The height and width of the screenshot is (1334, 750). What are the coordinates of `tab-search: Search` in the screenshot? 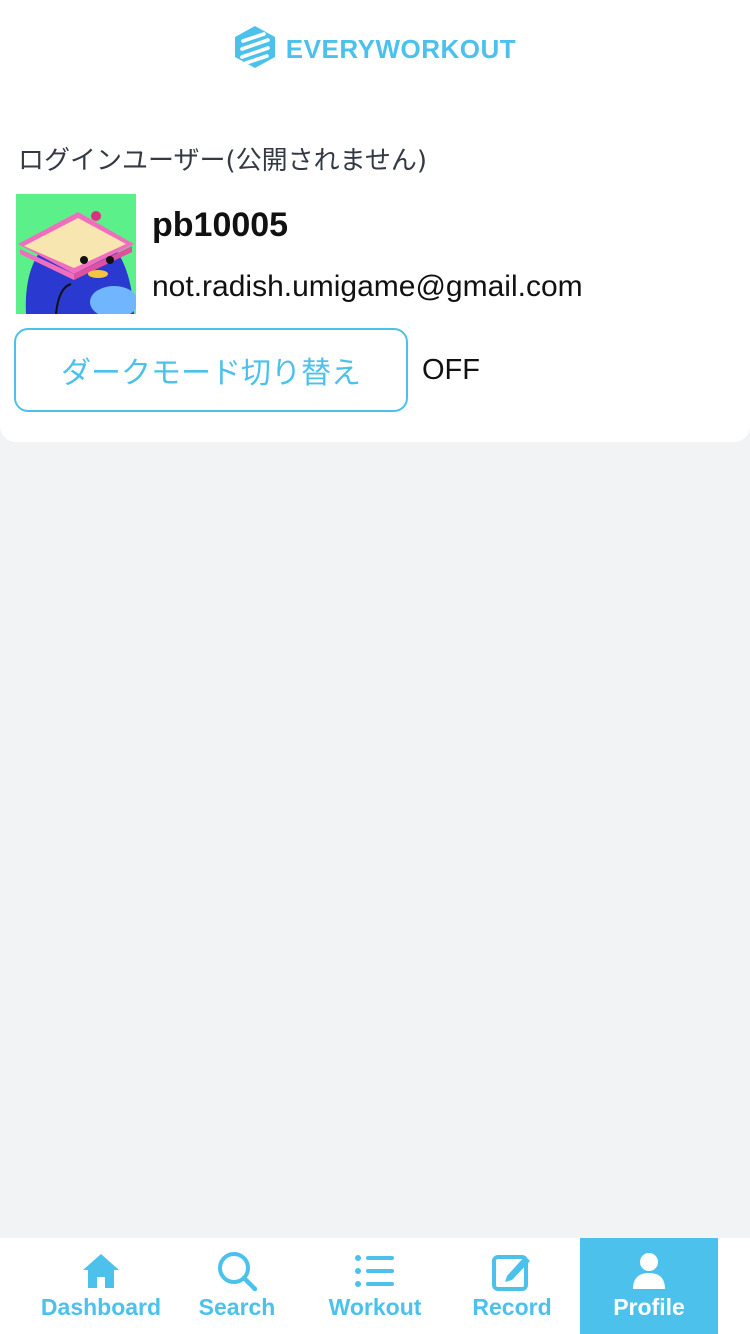 It's located at (237, 1286).